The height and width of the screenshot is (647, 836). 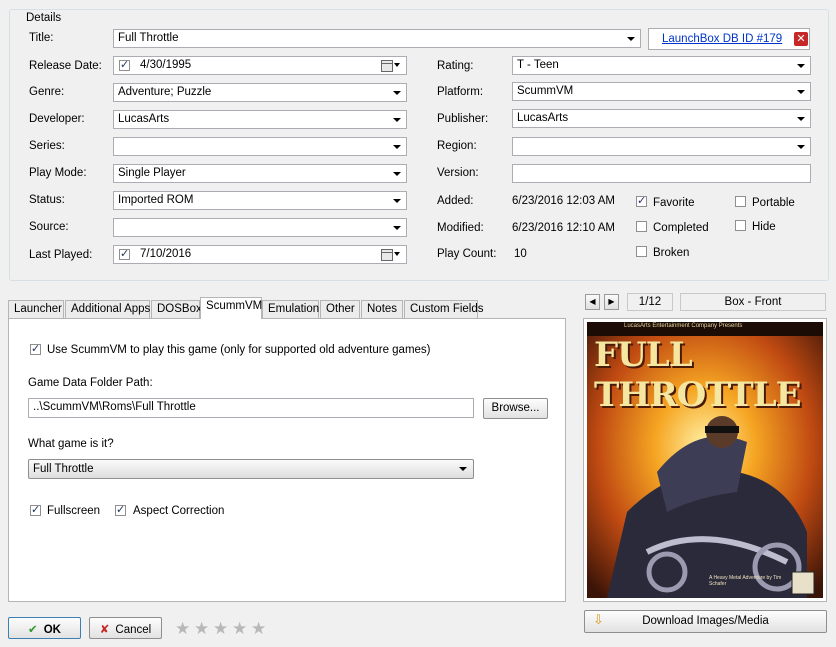 I want to click on cancel-x-icon: ✘, so click(x=104, y=629).